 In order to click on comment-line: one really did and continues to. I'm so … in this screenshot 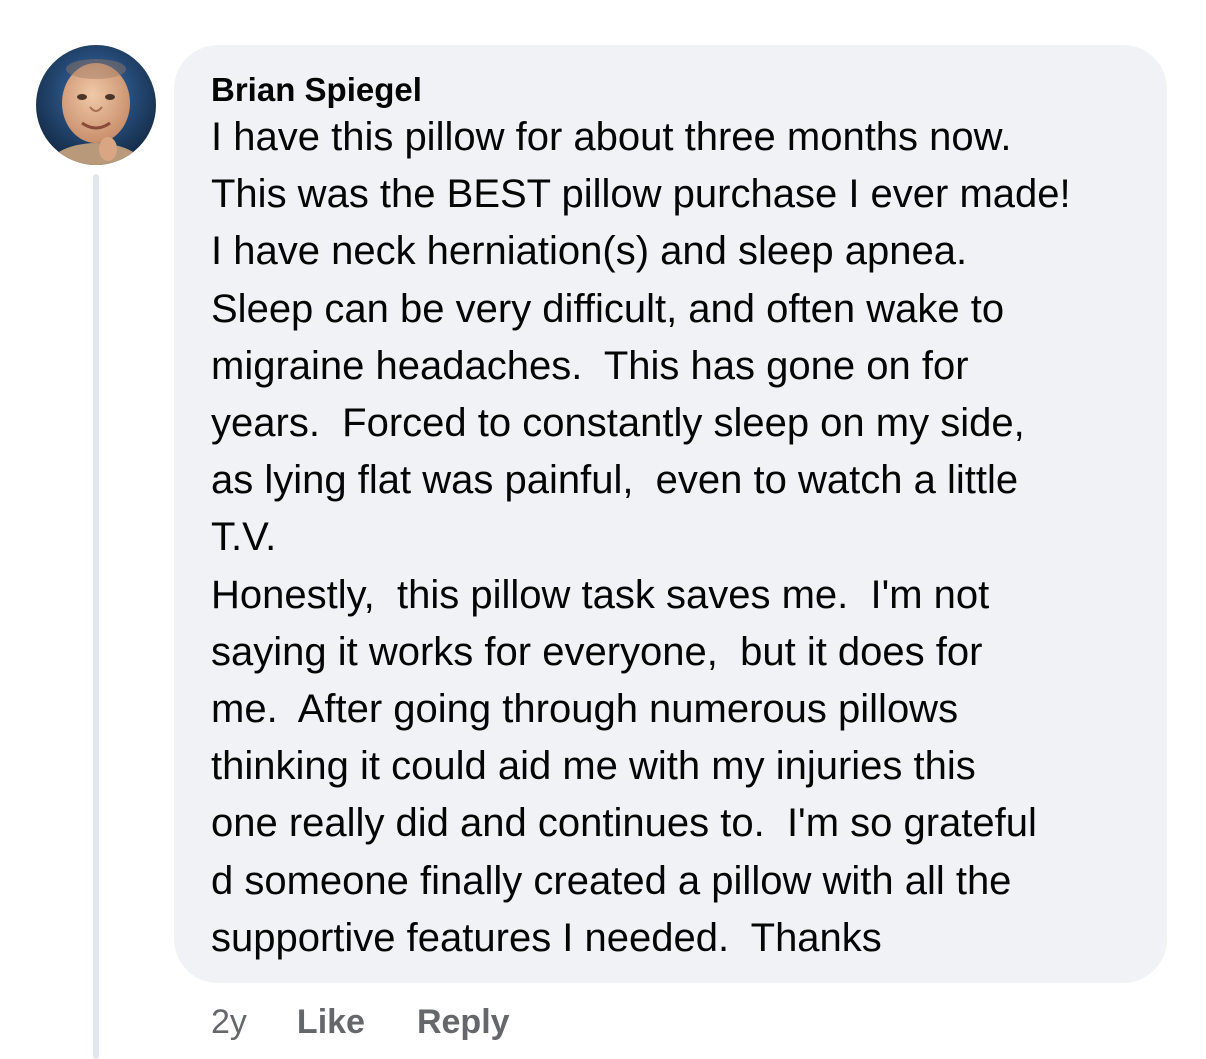, I will do `click(624, 823)`.